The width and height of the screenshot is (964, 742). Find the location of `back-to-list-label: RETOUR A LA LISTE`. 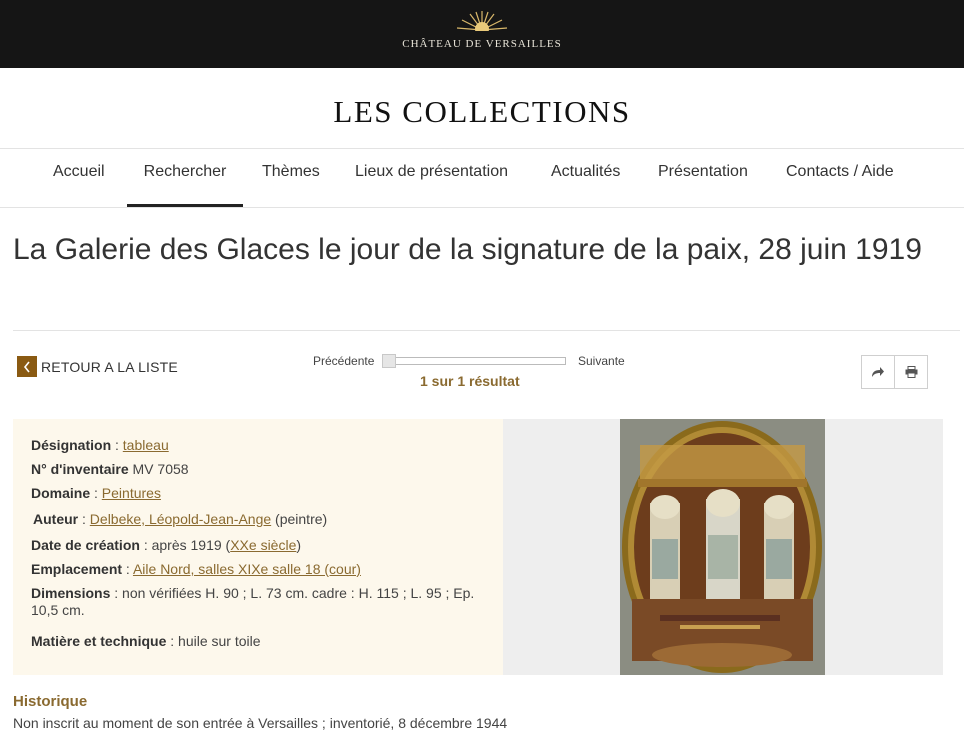

back-to-list-label: RETOUR A LA LISTE is located at coordinates (109, 366).